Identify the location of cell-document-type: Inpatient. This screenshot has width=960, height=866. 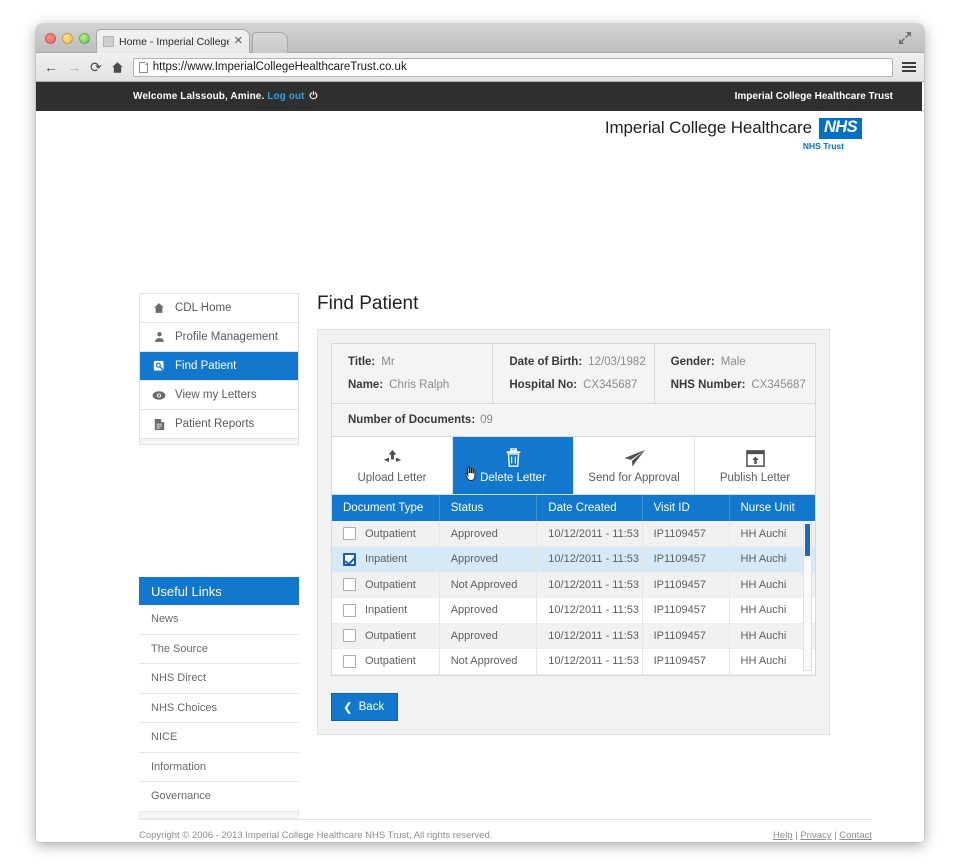
(386, 610).